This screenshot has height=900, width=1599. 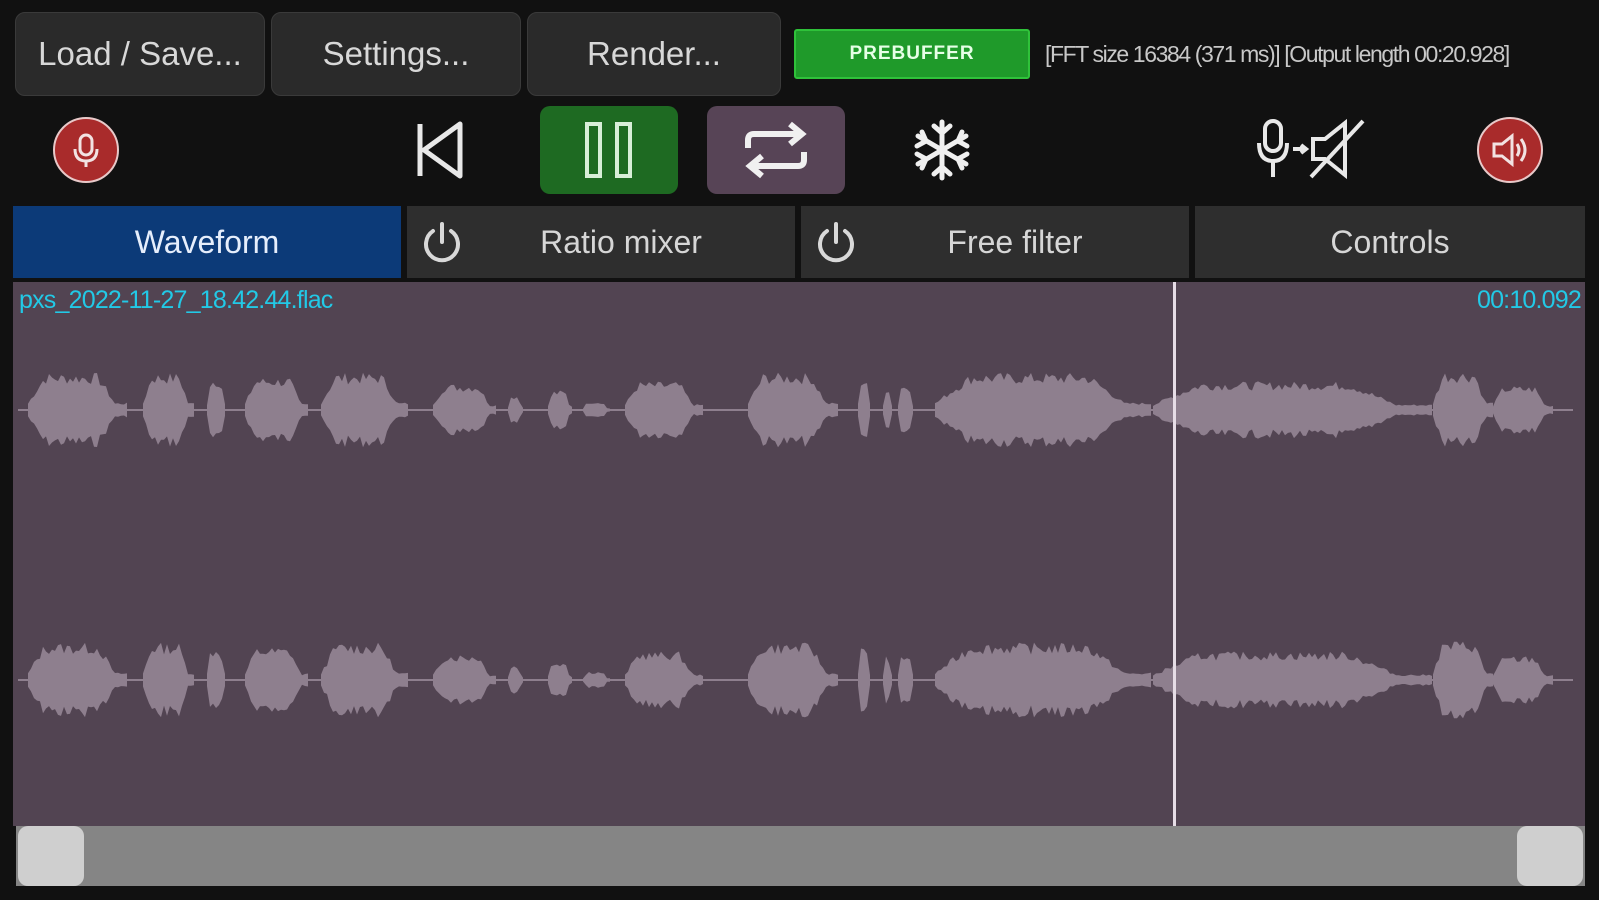 I want to click on input-monitor-button, so click(x=1320, y=150).